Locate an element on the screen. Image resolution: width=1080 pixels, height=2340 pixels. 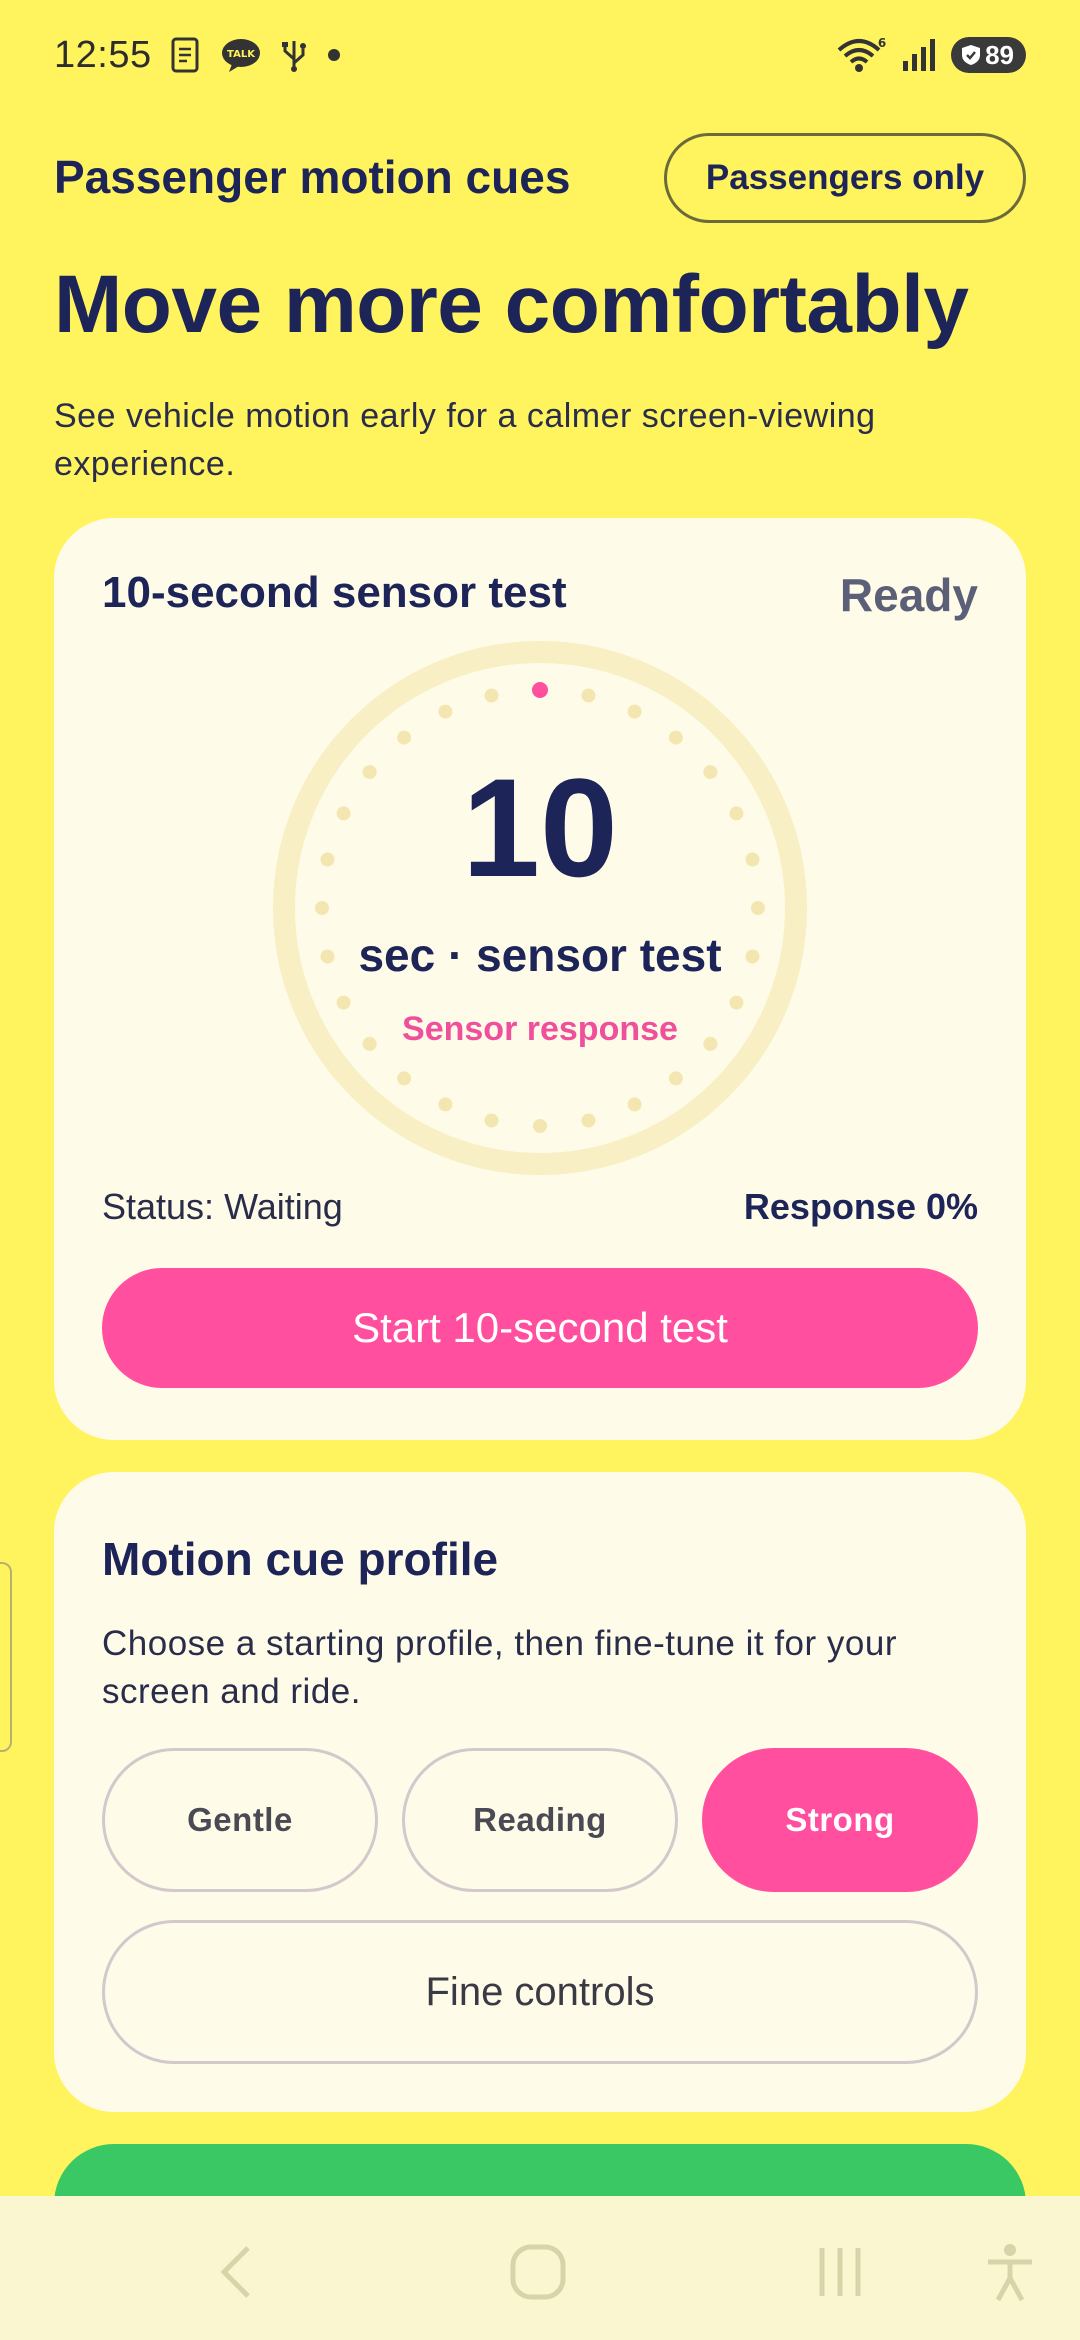
passengers-only-badge: Passengers only is located at coordinates (845, 178).